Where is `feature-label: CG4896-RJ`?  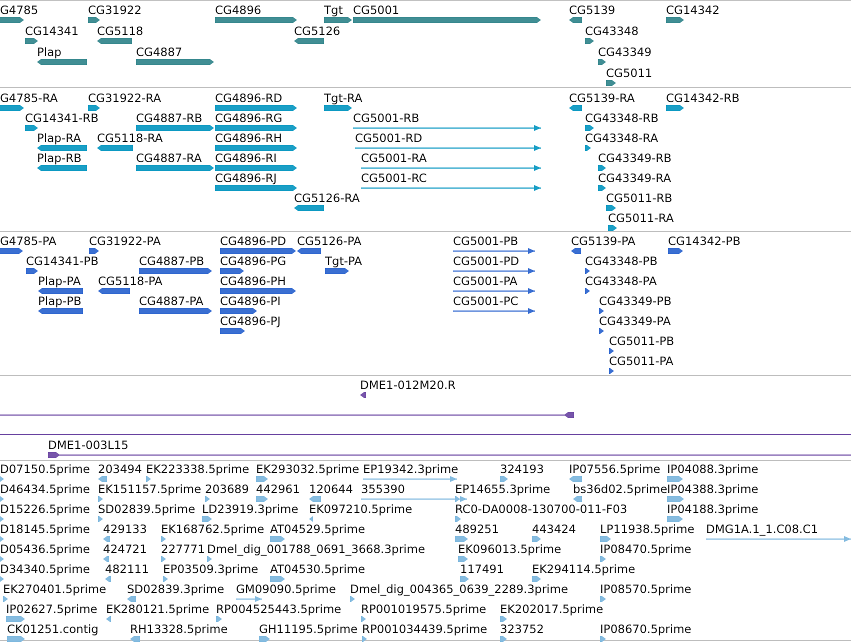 feature-label: CG4896-RJ is located at coordinates (246, 178).